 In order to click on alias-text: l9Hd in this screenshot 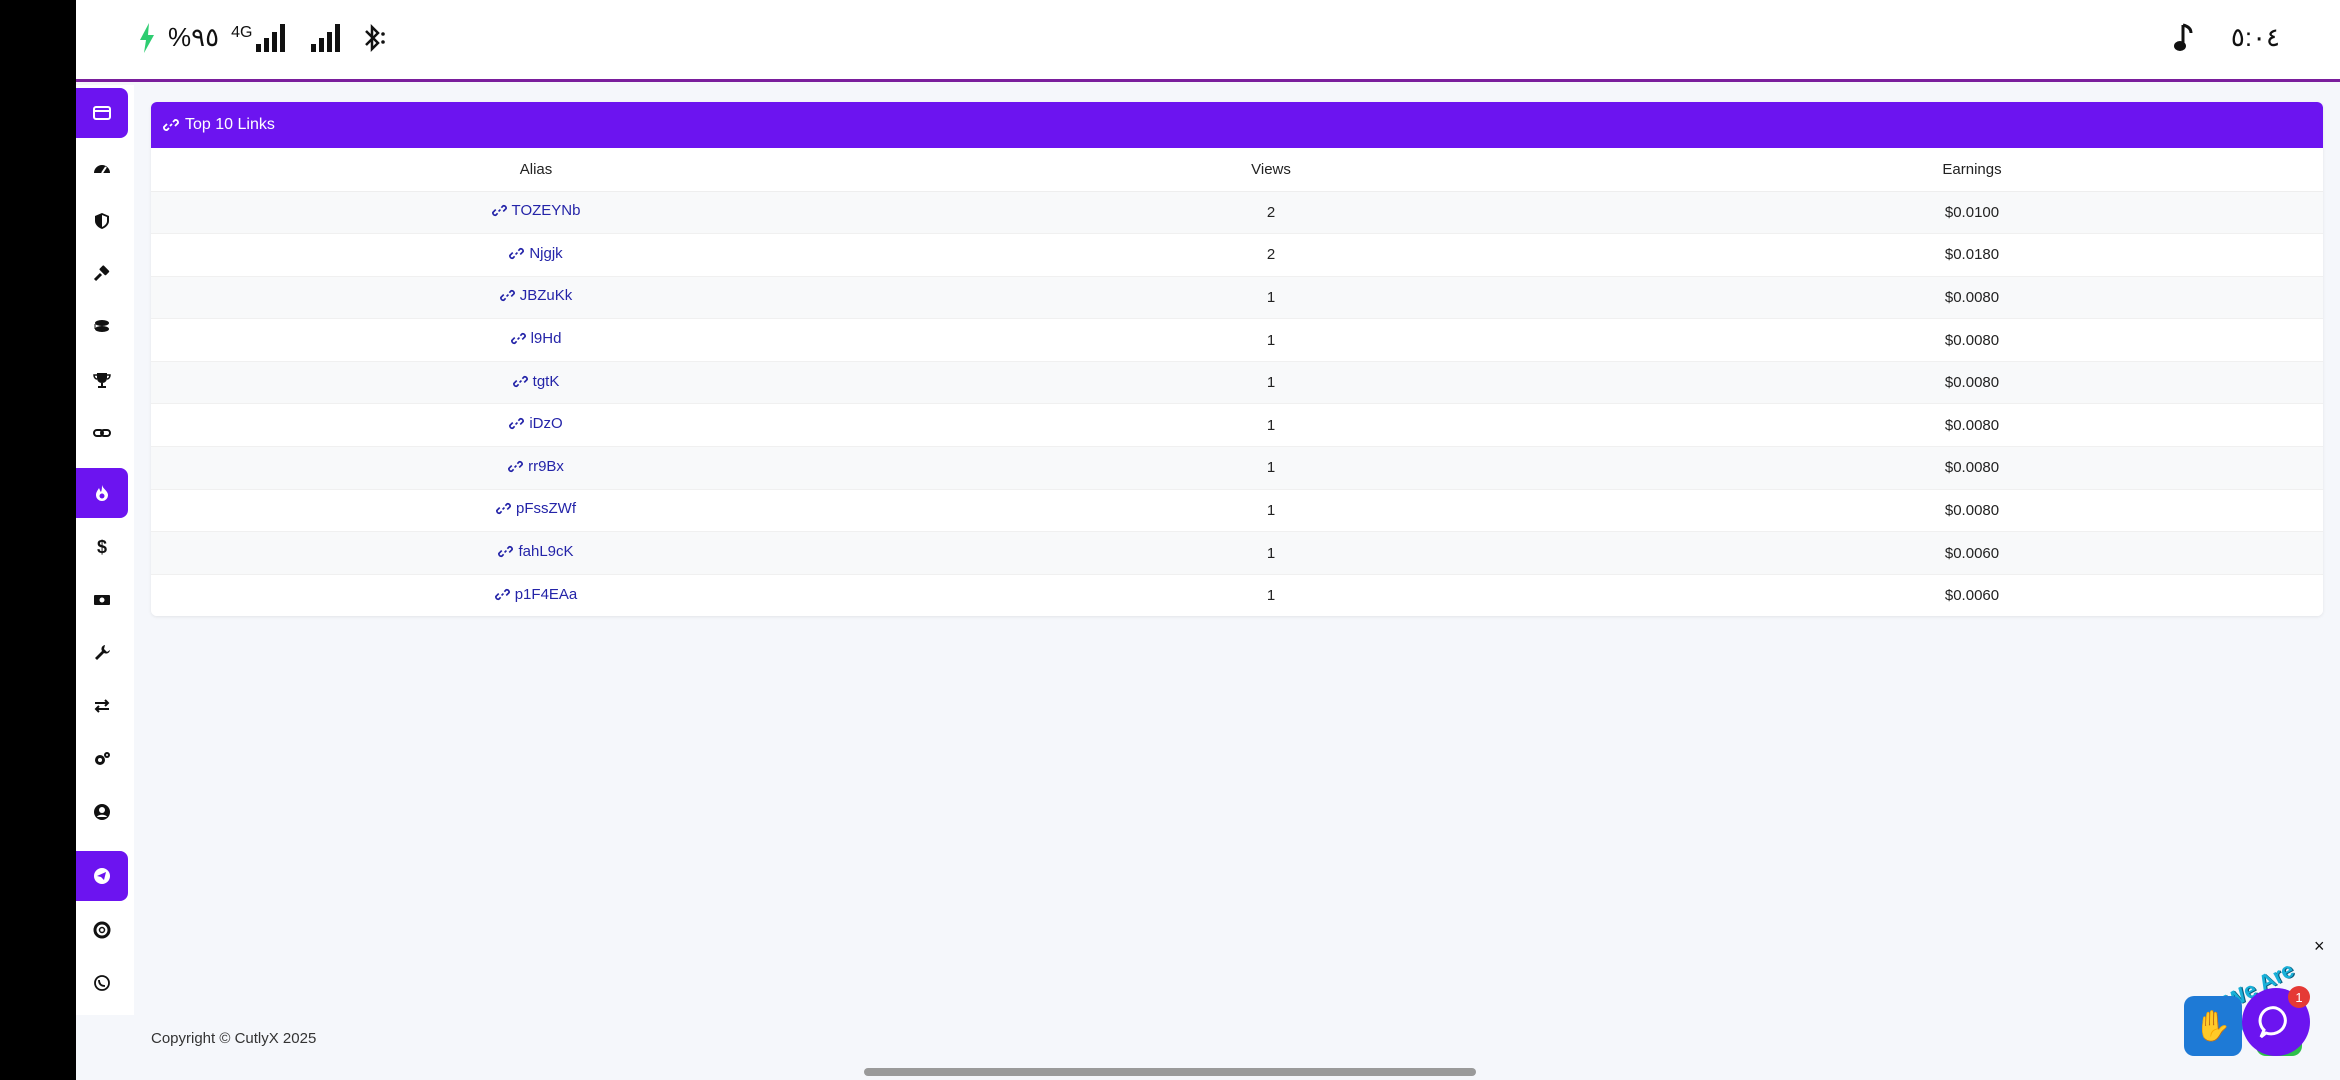, I will do `click(546, 339)`.